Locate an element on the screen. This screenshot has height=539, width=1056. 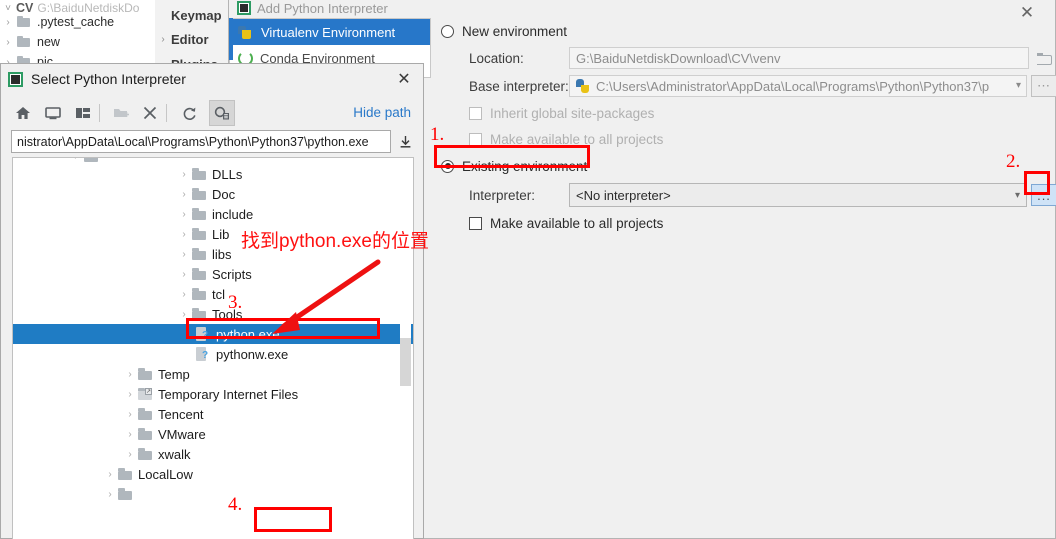
existing-environment-radio-row: Existing environment is located at coordinates (748, 166).